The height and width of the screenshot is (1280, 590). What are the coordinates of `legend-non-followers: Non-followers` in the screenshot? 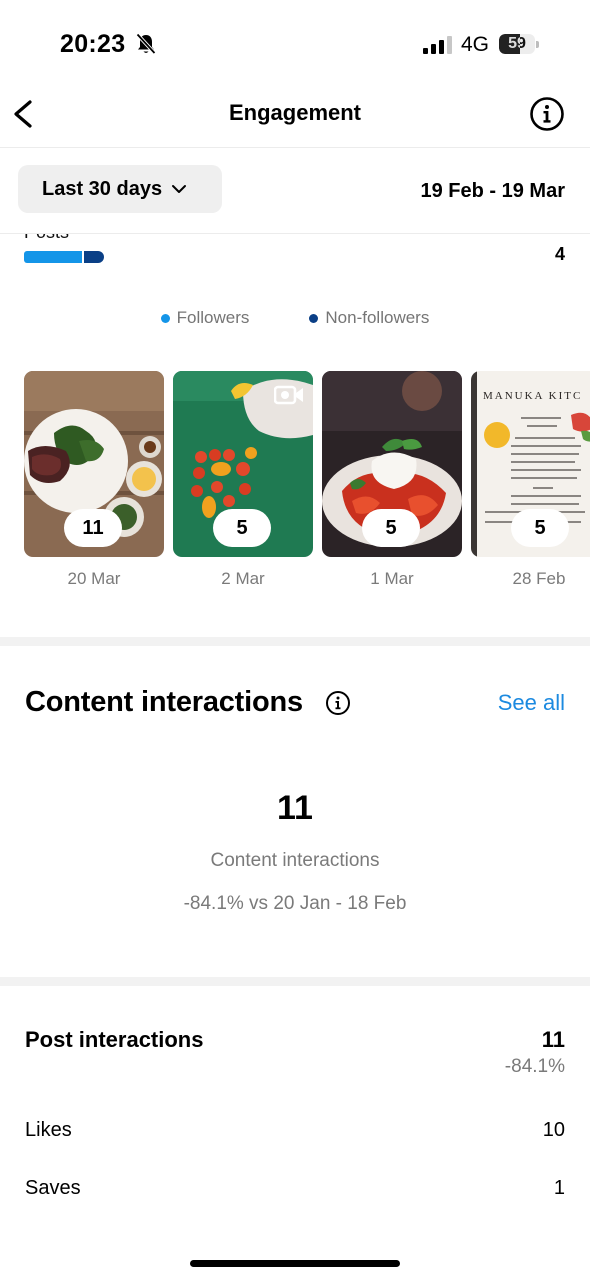 It's located at (369, 318).